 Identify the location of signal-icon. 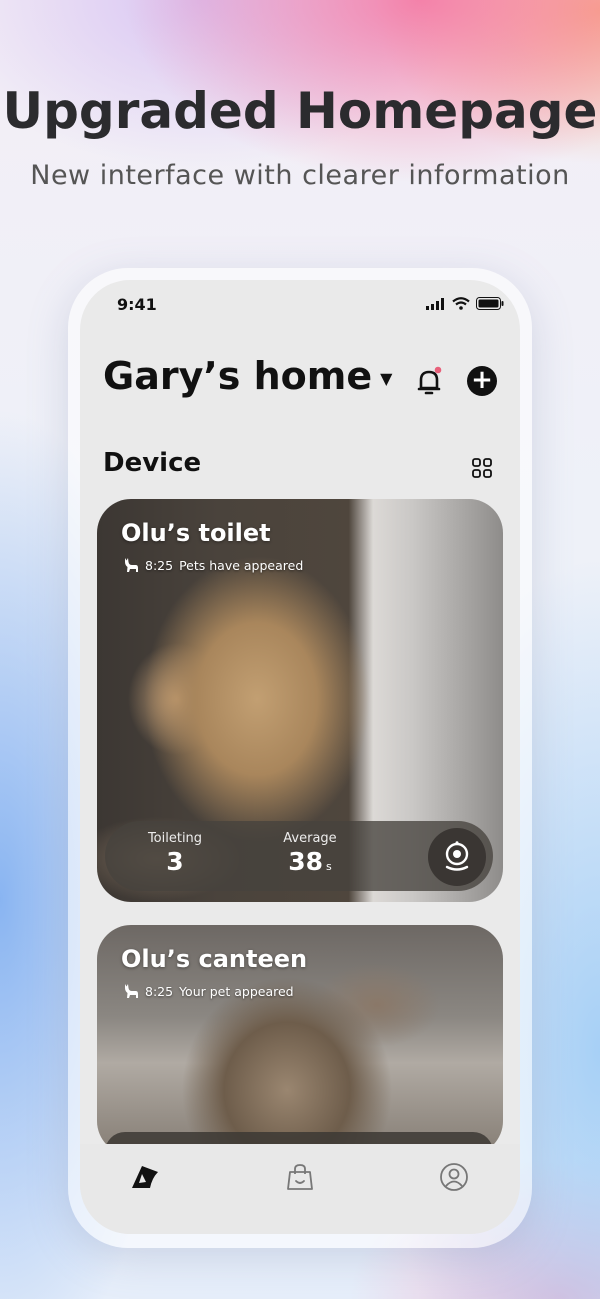
(435, 303).